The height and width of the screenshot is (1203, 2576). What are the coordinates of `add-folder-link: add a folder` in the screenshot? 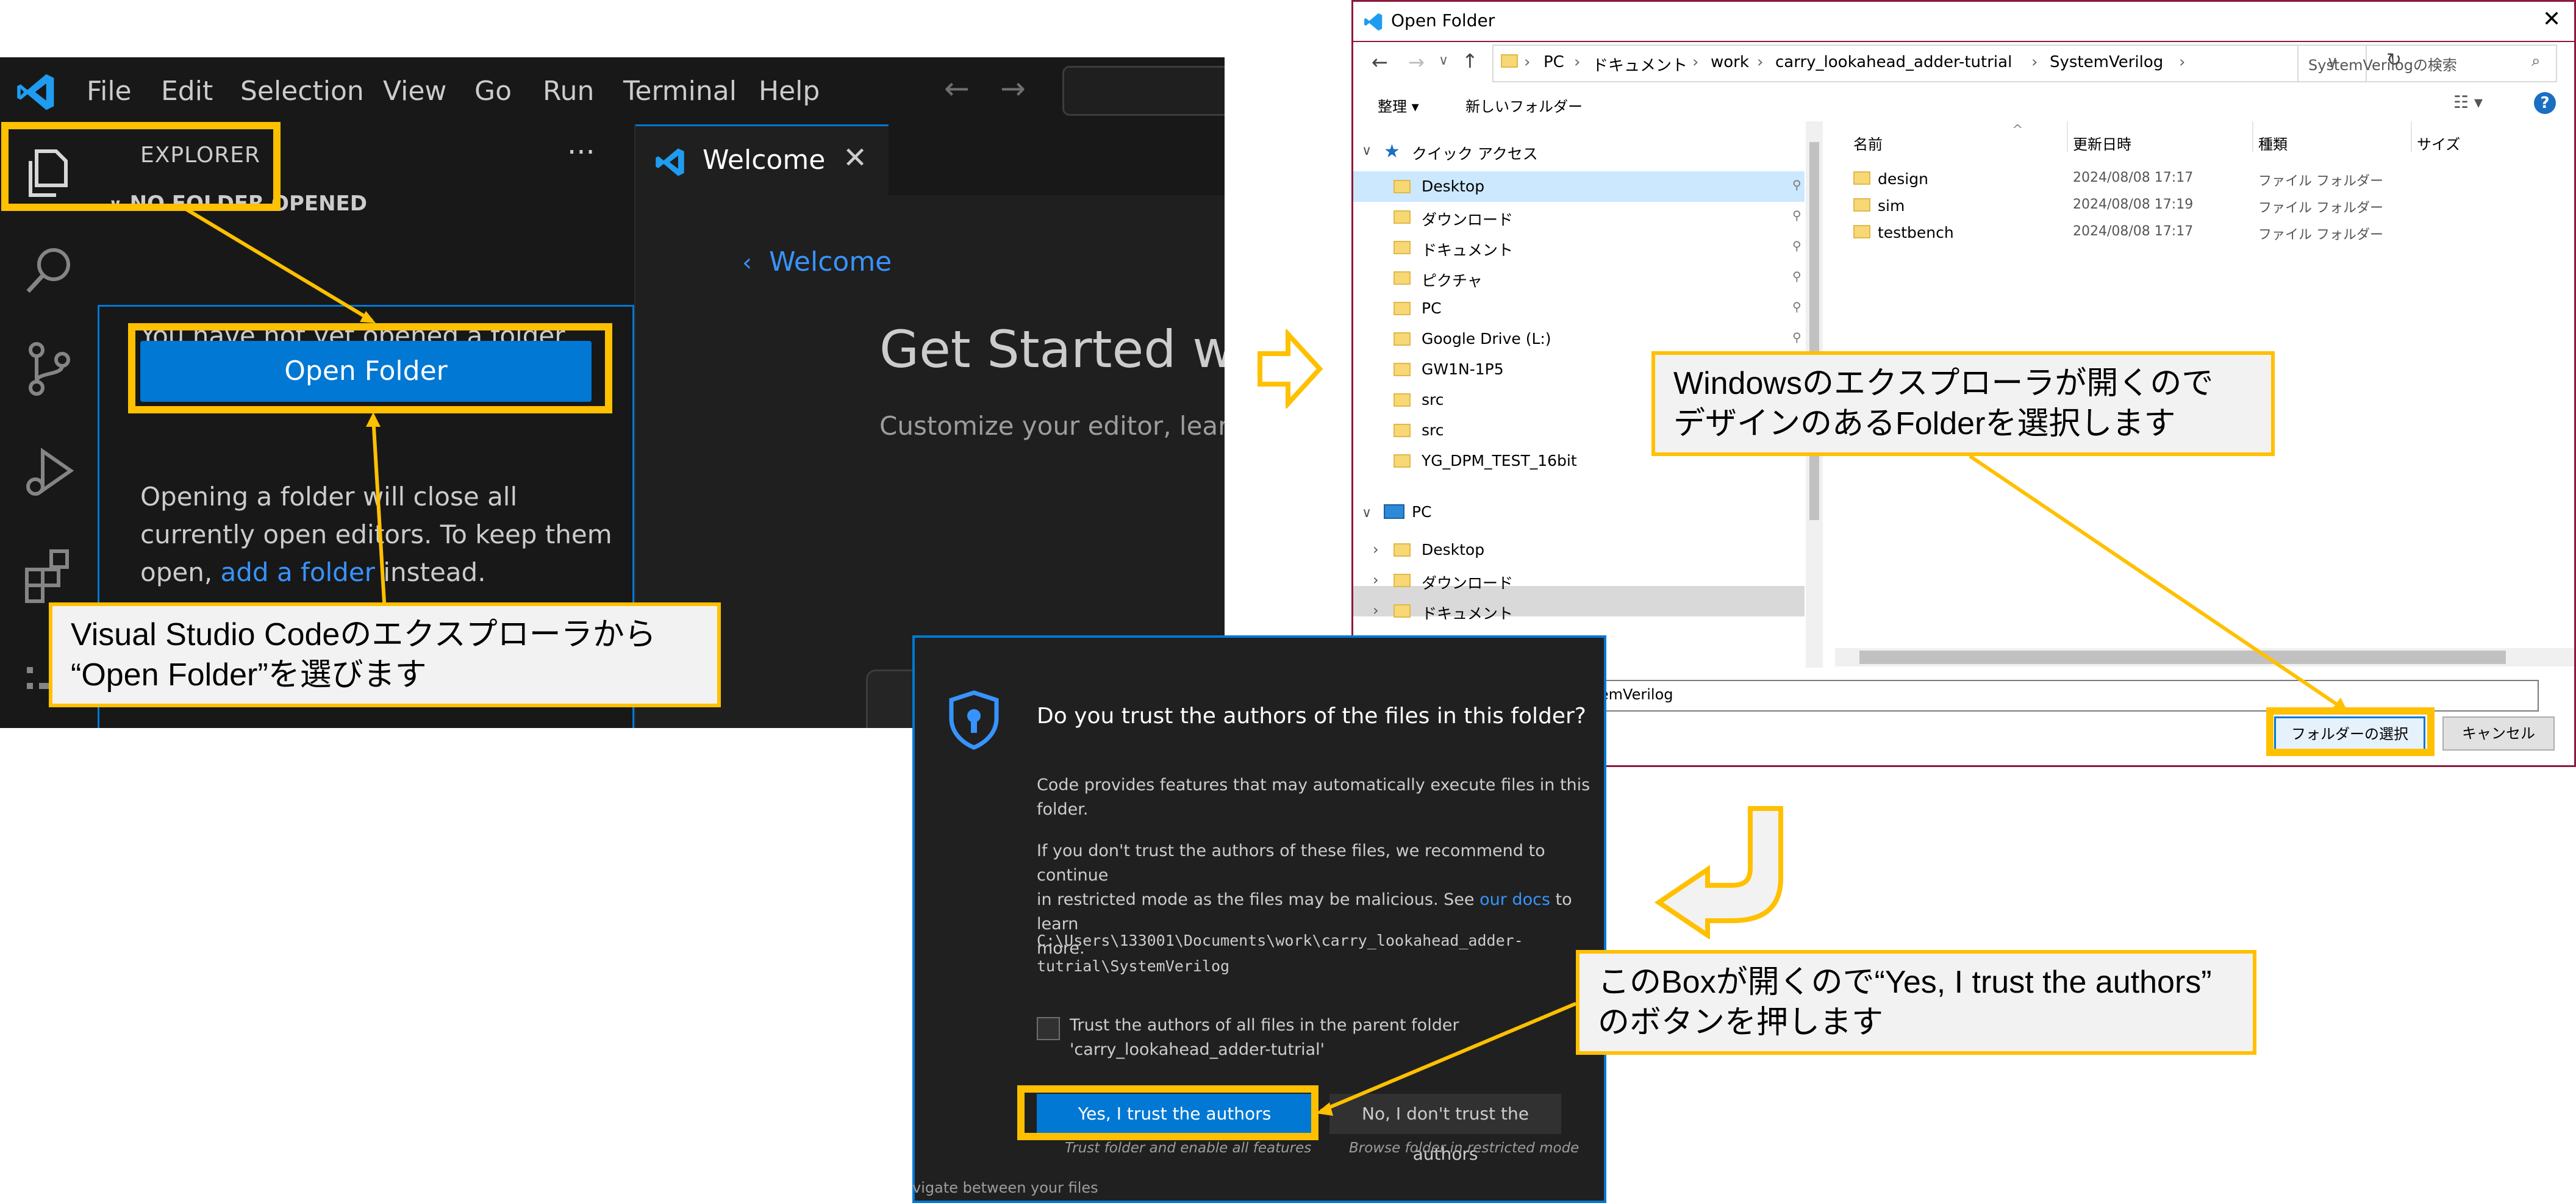 It's located at (298, 572).